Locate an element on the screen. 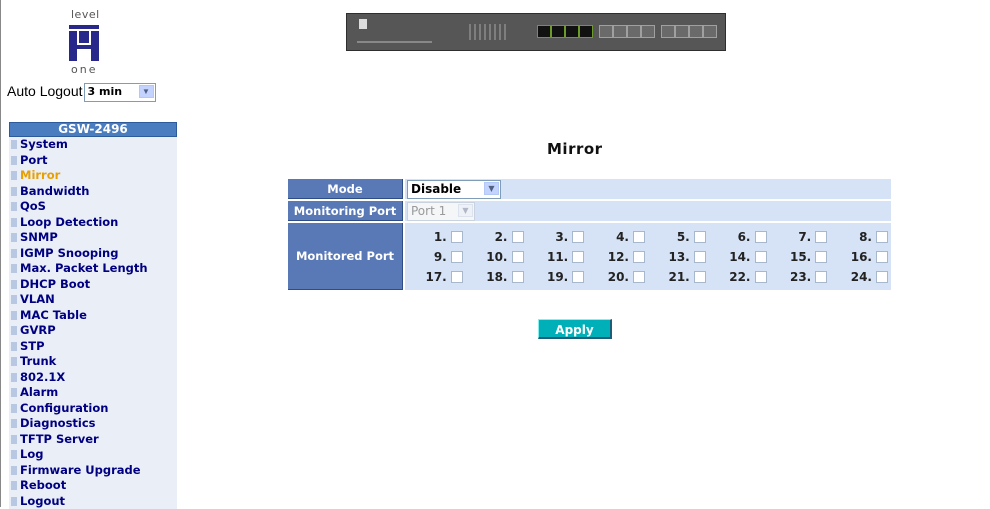  monitoring-port-select: Port 1 ▼ is located at coordinates (441, 211).